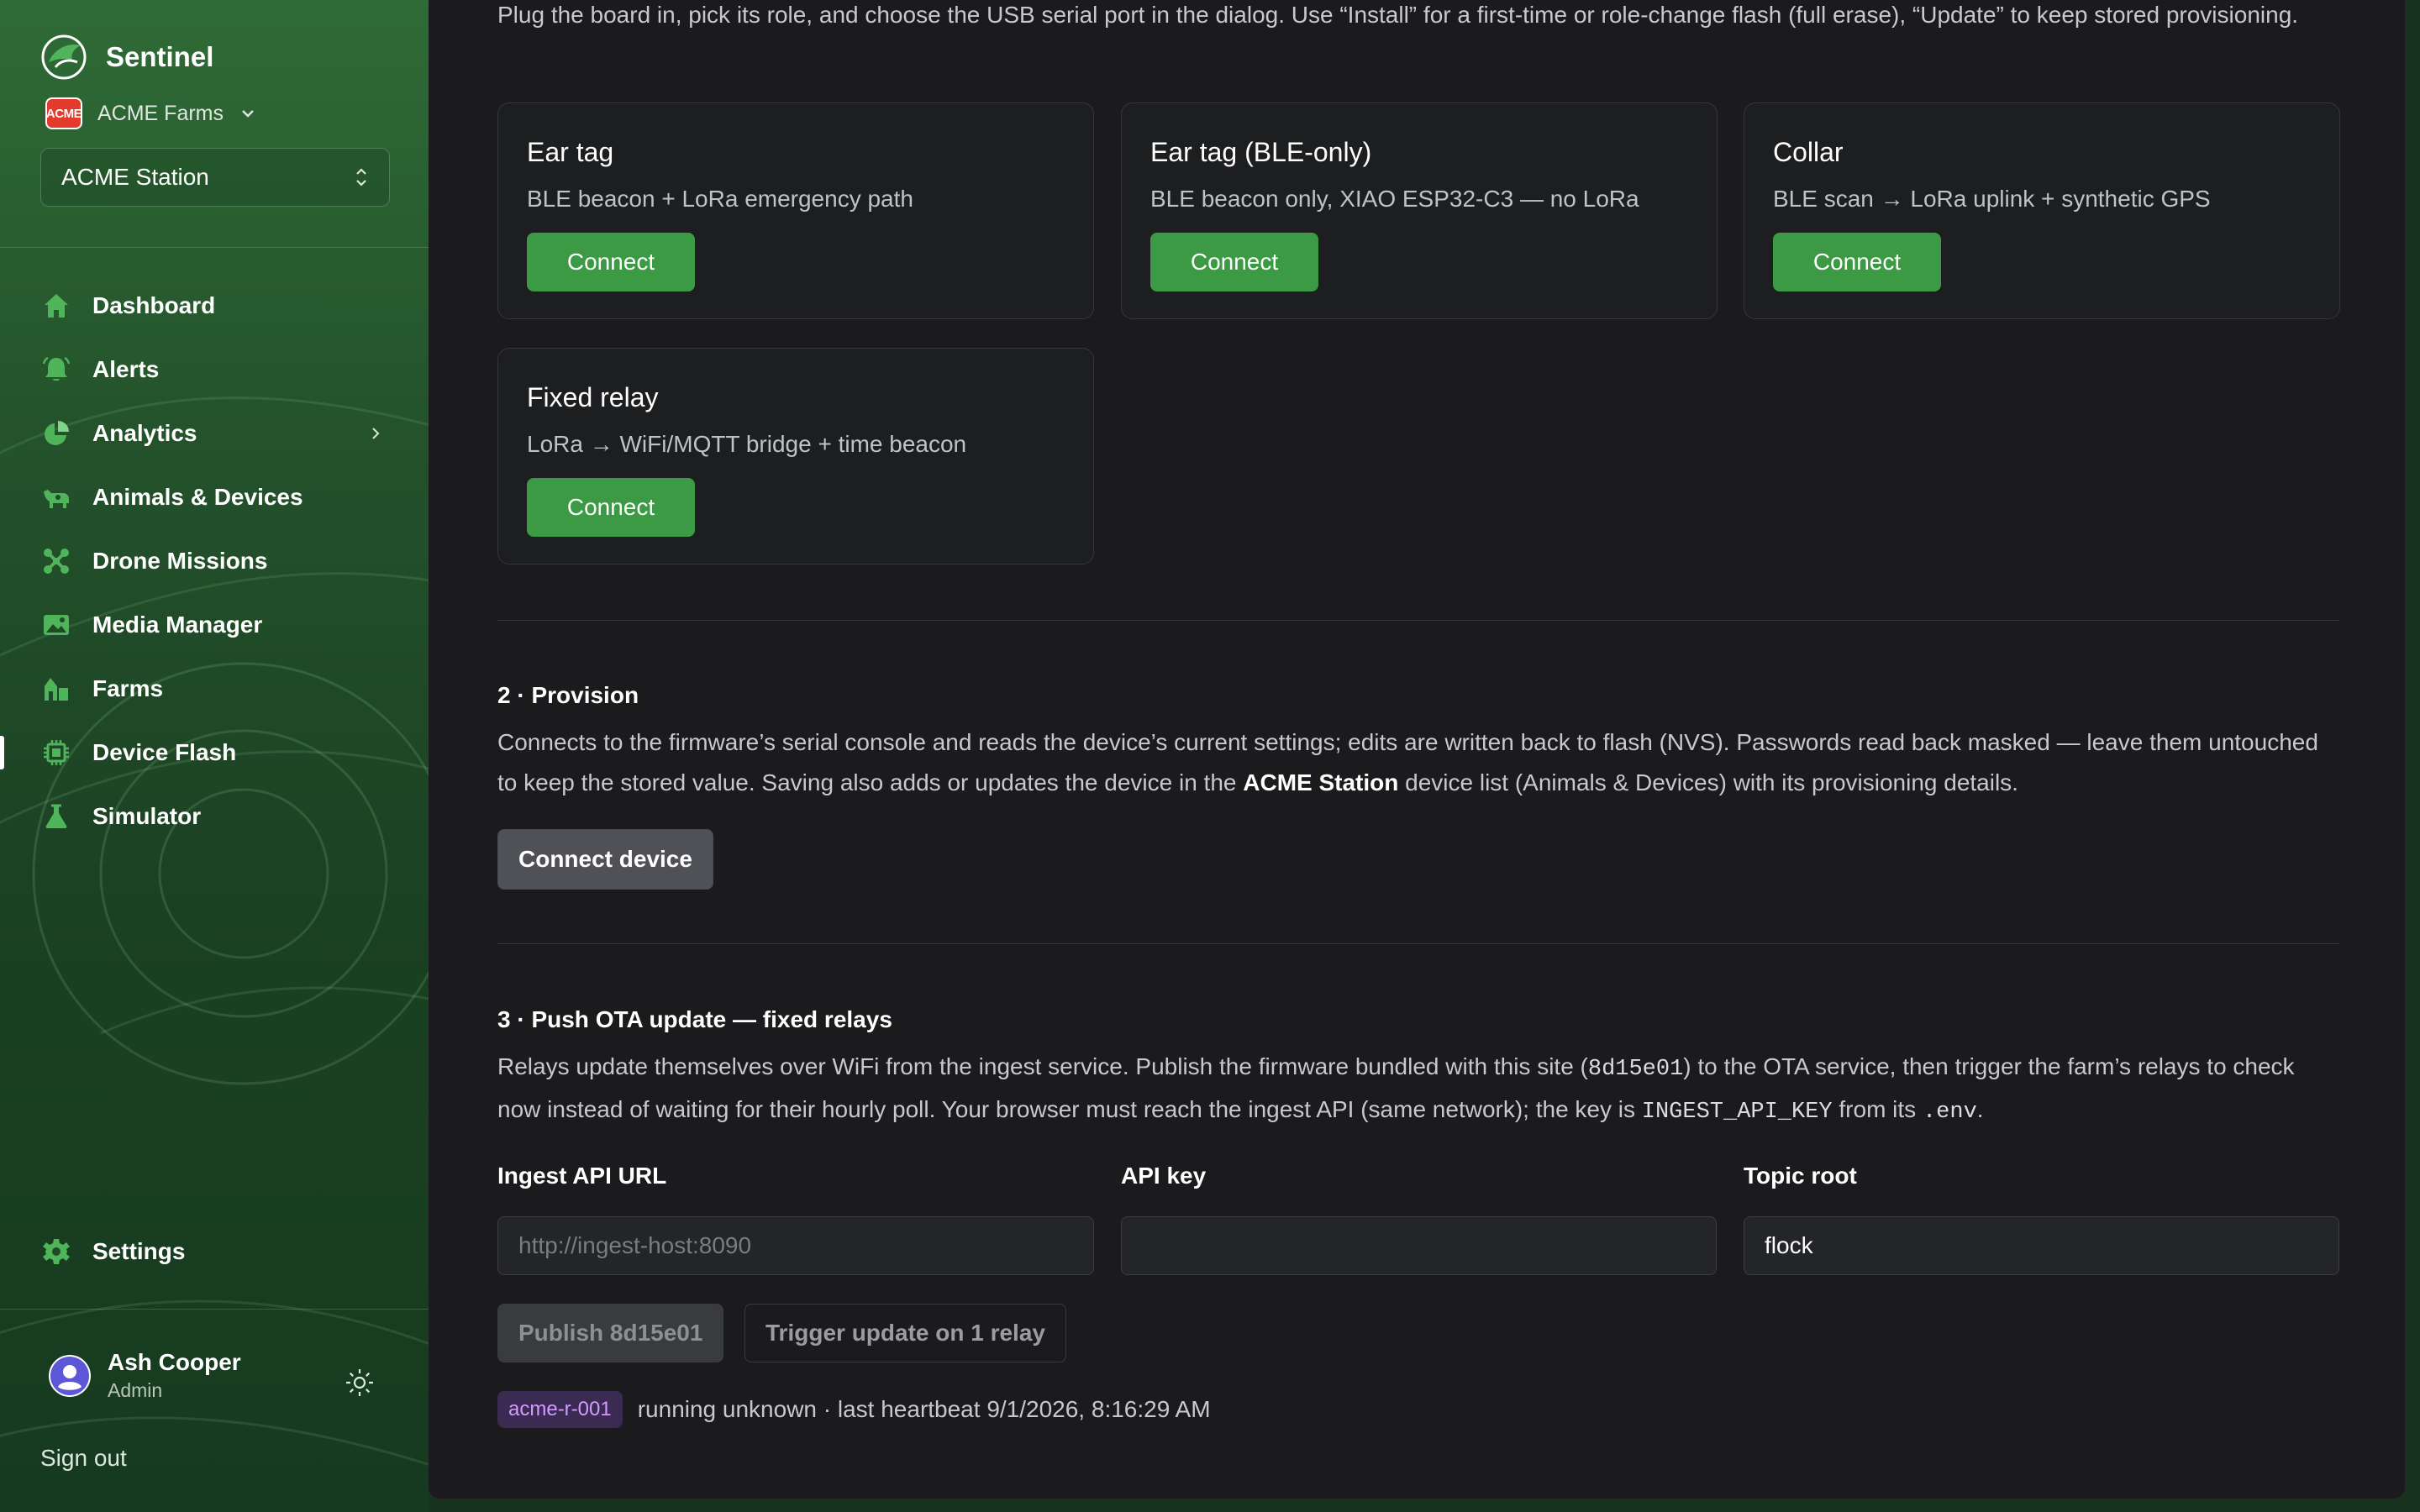 Image resolution: width=2420 pixels, height=1512 pixels. Describe the element at coordinates (56, 306) in the screenshot. I see `home-icon` at that location.